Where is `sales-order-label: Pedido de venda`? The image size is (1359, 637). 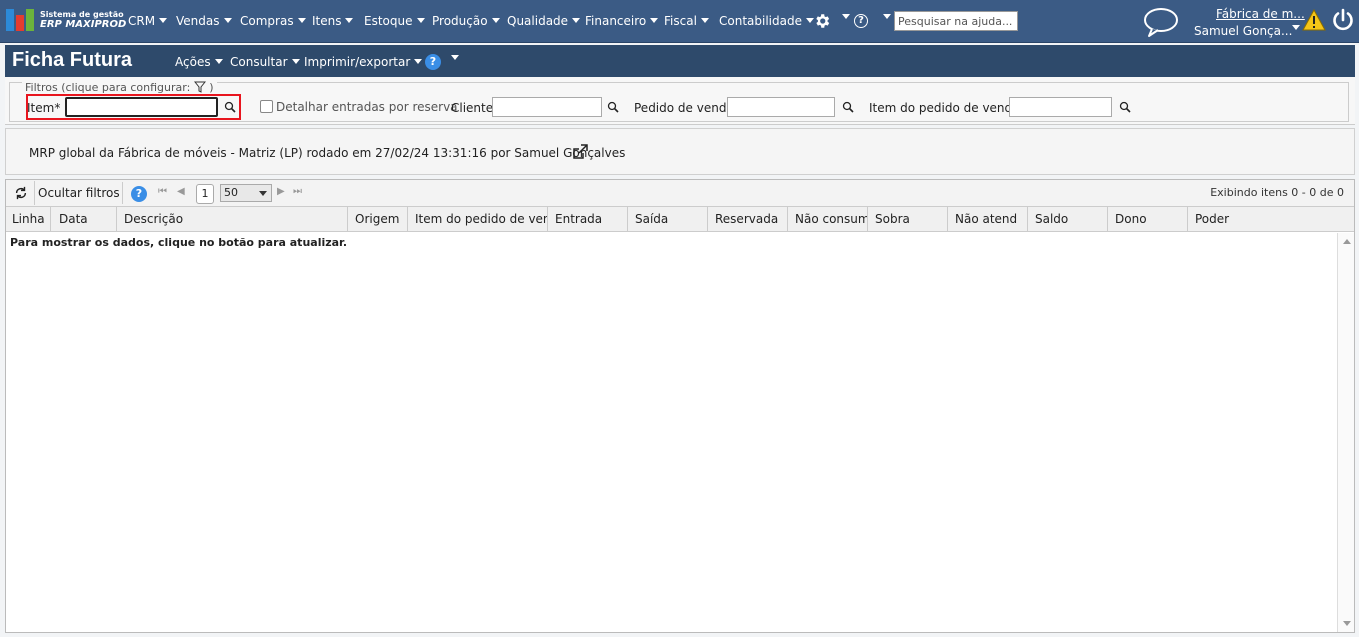 sales-order-label: Pedido de venda is located at coordinates (684, 108).